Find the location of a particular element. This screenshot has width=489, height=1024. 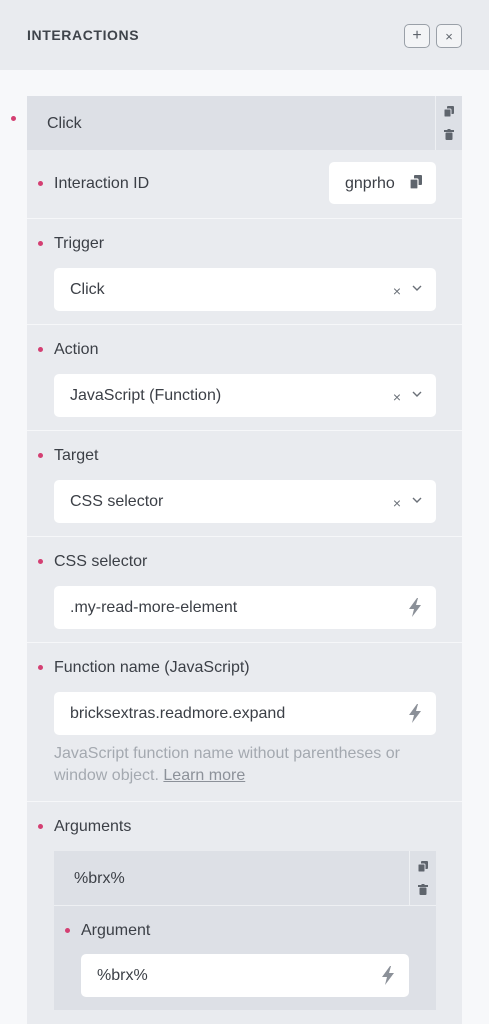

css-selector-input: .my-read-more-element is located at coordinates (245, 607).